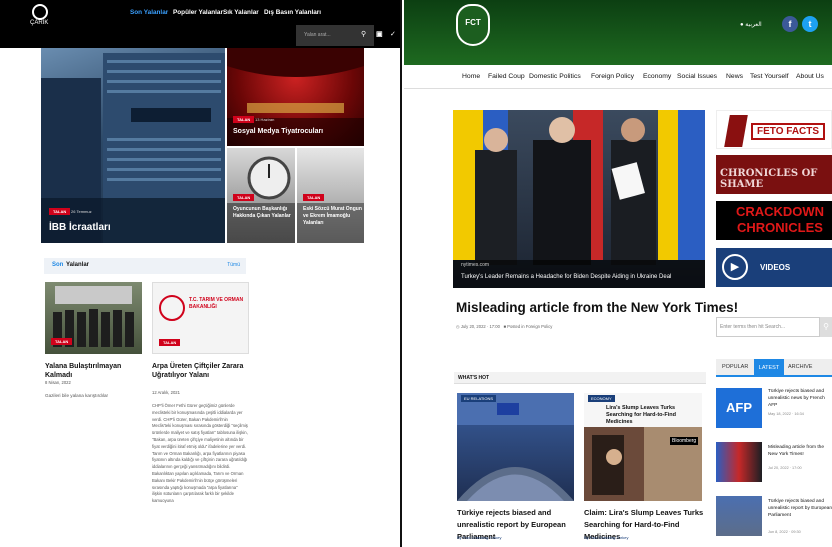  I want to click on card-title: Yalana Bulaştırılmayan Kalmadı, so click(95, 371).